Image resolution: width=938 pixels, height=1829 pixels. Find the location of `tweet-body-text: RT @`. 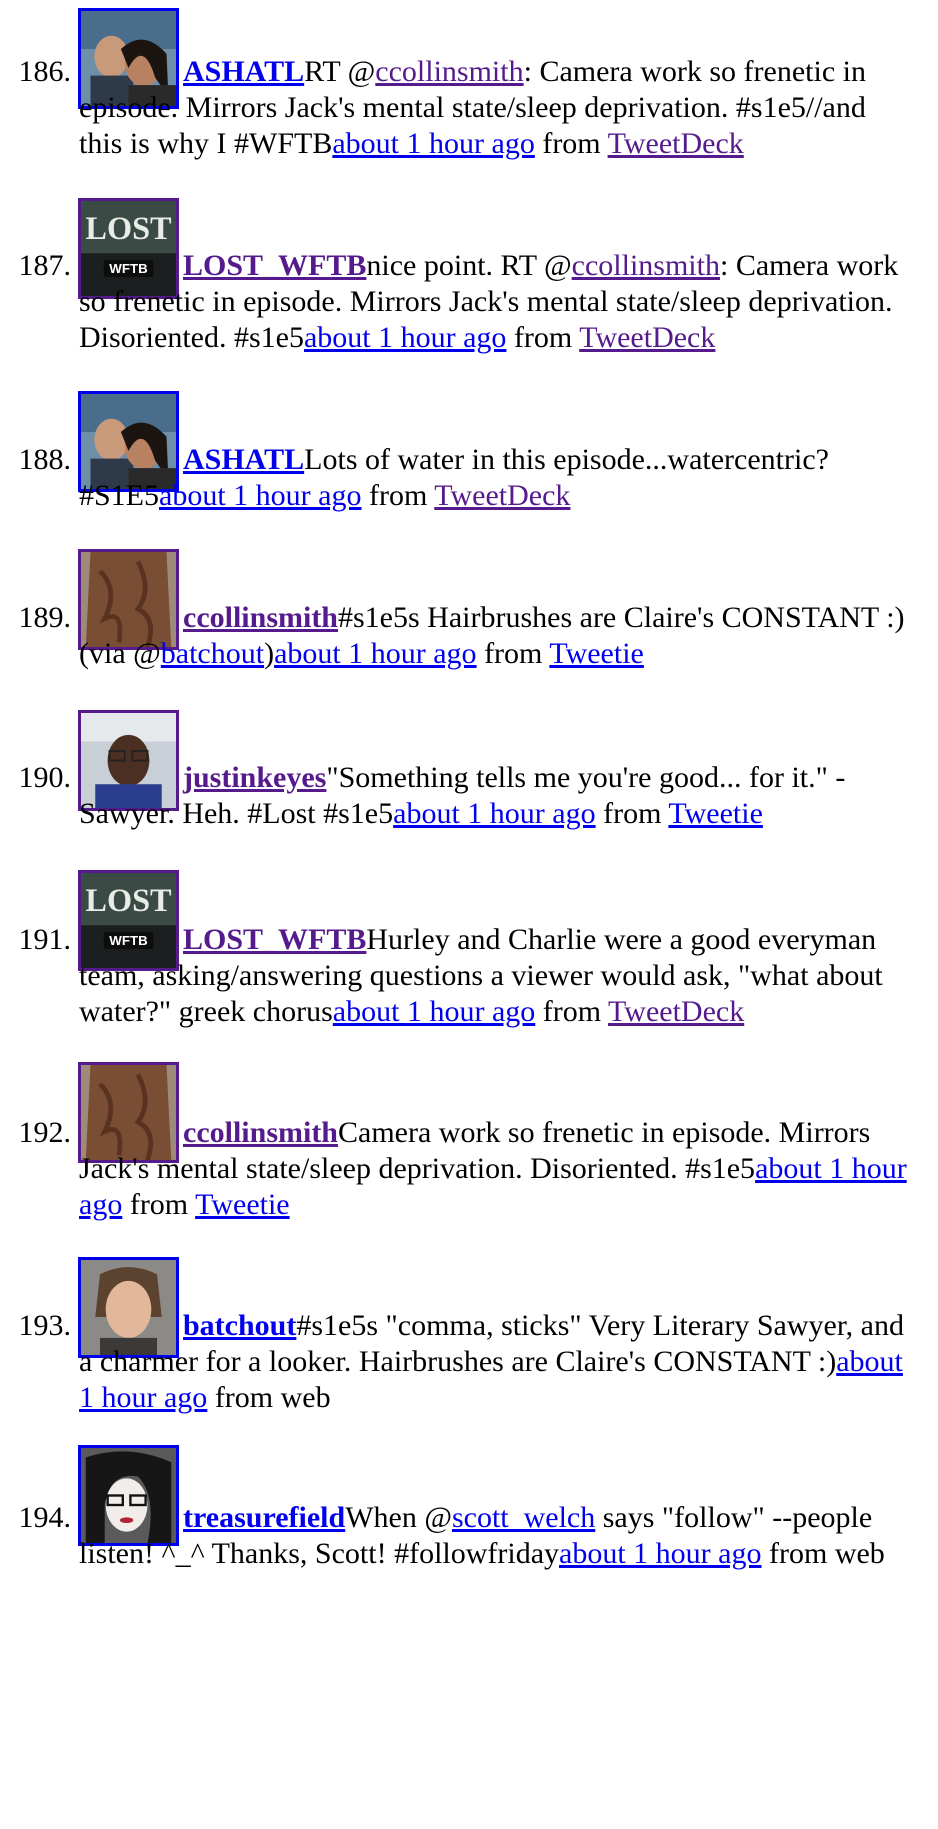

tweet-body-text: RT @ is located at coordinates (340, 71).